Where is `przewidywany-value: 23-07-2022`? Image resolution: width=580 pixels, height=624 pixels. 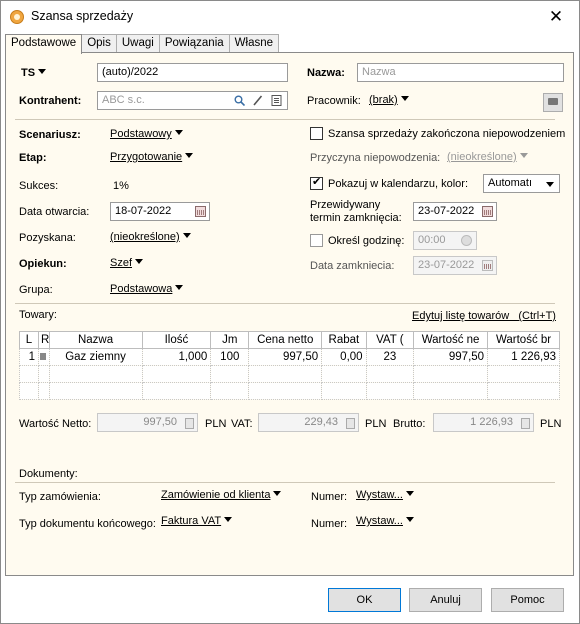 przewidywany-value: 23-07-2022 is located at coordinates (446, 211).